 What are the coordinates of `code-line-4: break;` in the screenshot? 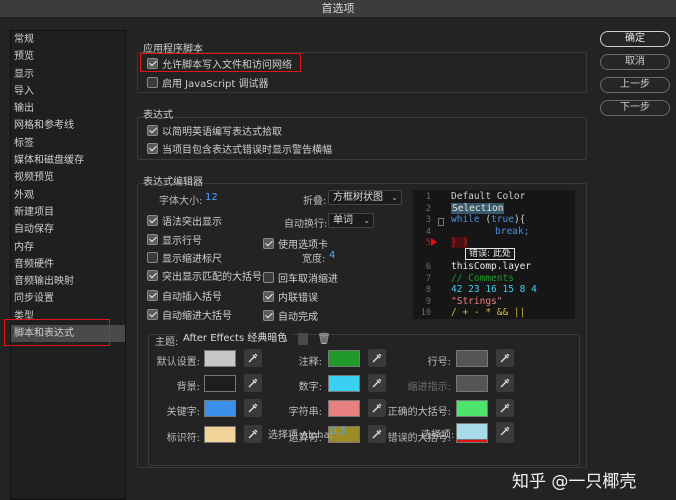 It's located at (512, 231).